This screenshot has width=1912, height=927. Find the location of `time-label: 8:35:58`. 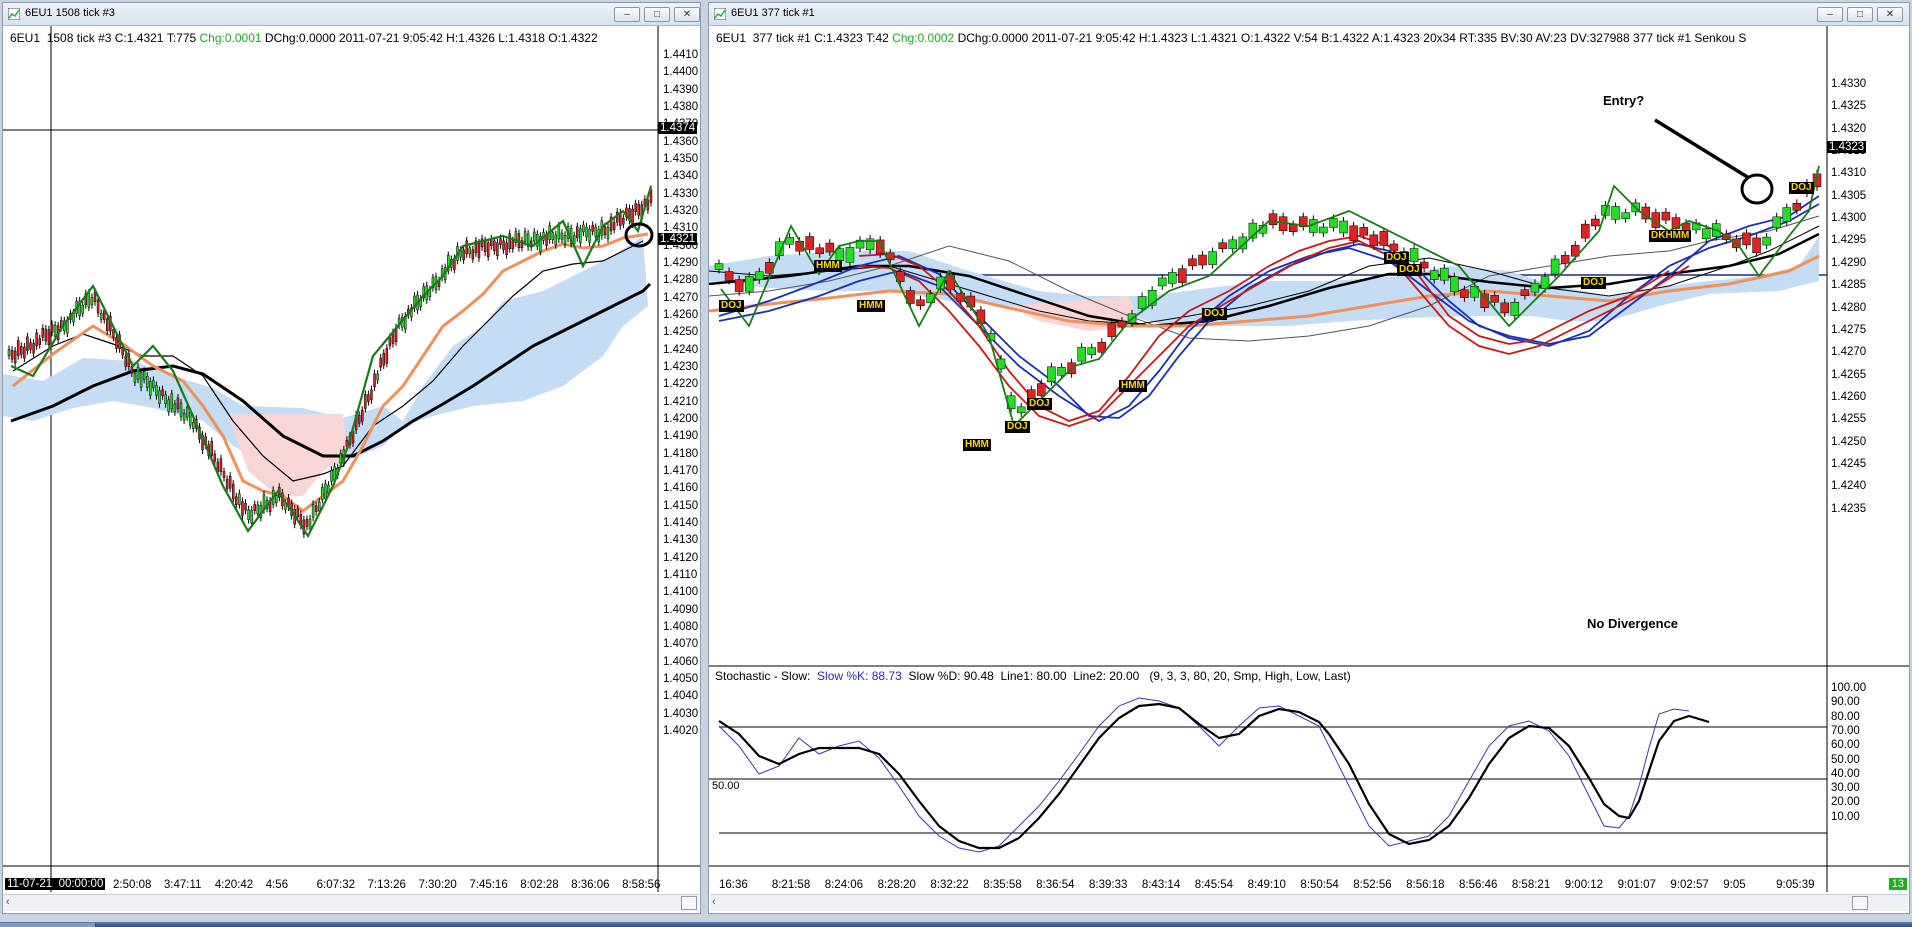

time-label: 8:35:58 is located at coordinates (1002, 885).